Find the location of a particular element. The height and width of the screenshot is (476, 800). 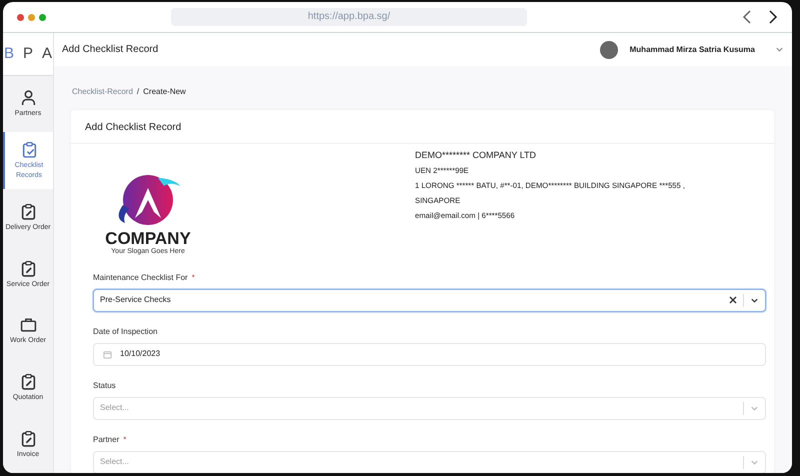

card-title: Add Checklist Record is located at coordinates (422, 127).